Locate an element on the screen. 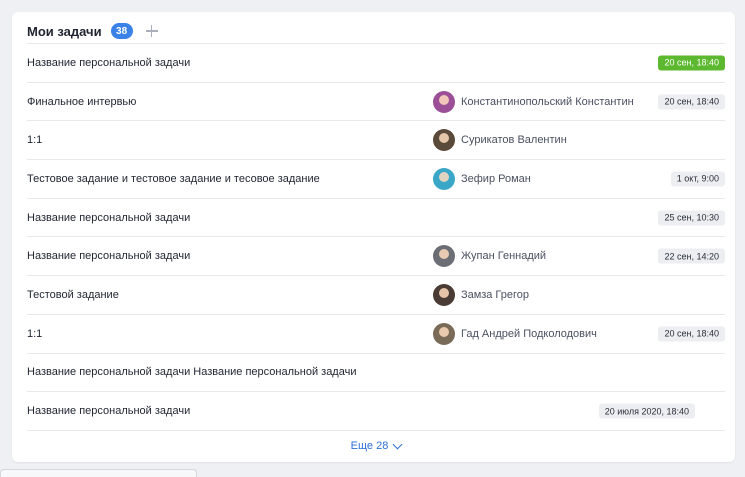 Image resolution: width=745 pixels, height=477 pixels. show-more-label: Еще 28 is located at coordinates (369, 446).